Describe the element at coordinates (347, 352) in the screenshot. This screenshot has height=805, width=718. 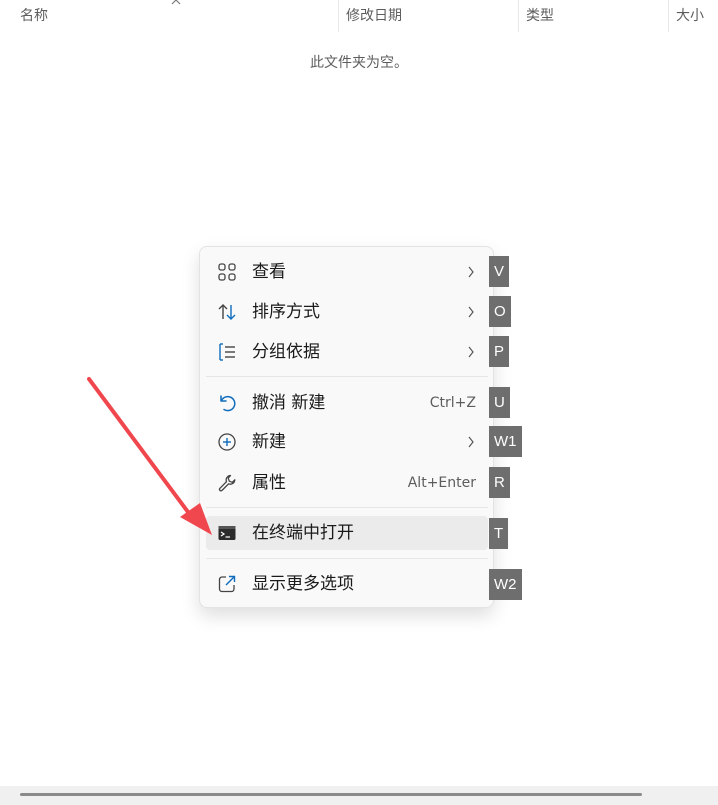
I see `menu-item-group-by: 分组依据` at that location.